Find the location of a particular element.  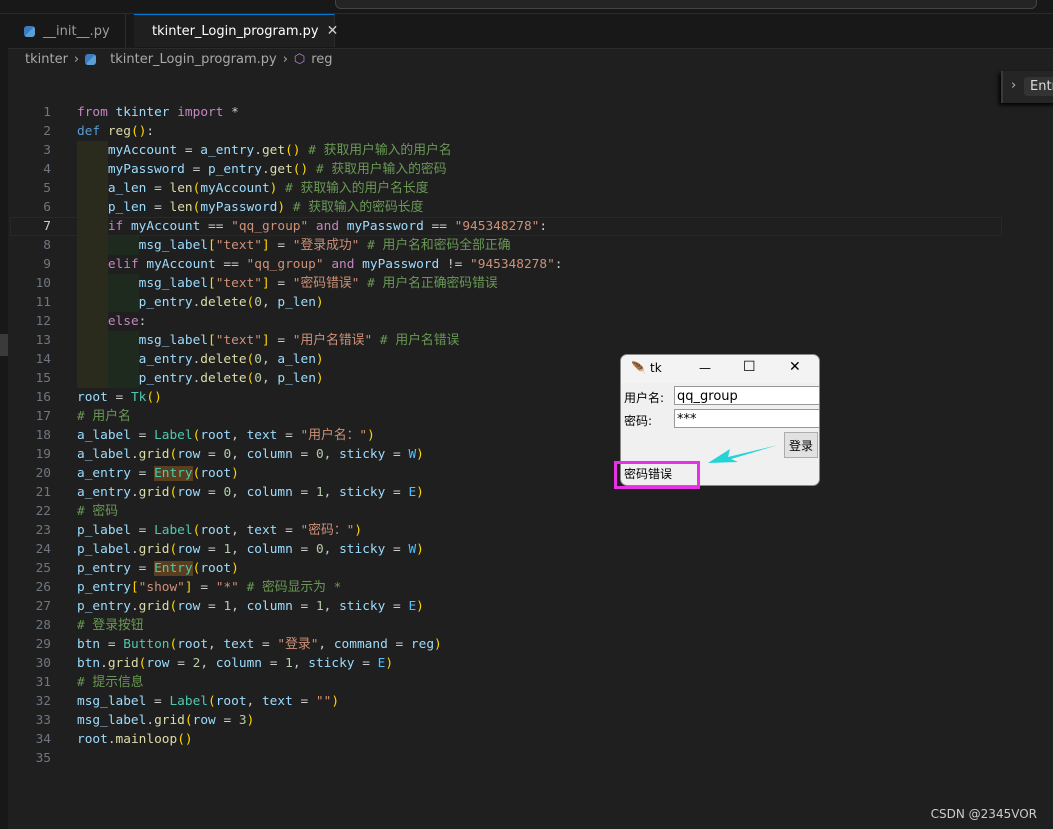

line-number: 33 is located at coordinates (43, 720).